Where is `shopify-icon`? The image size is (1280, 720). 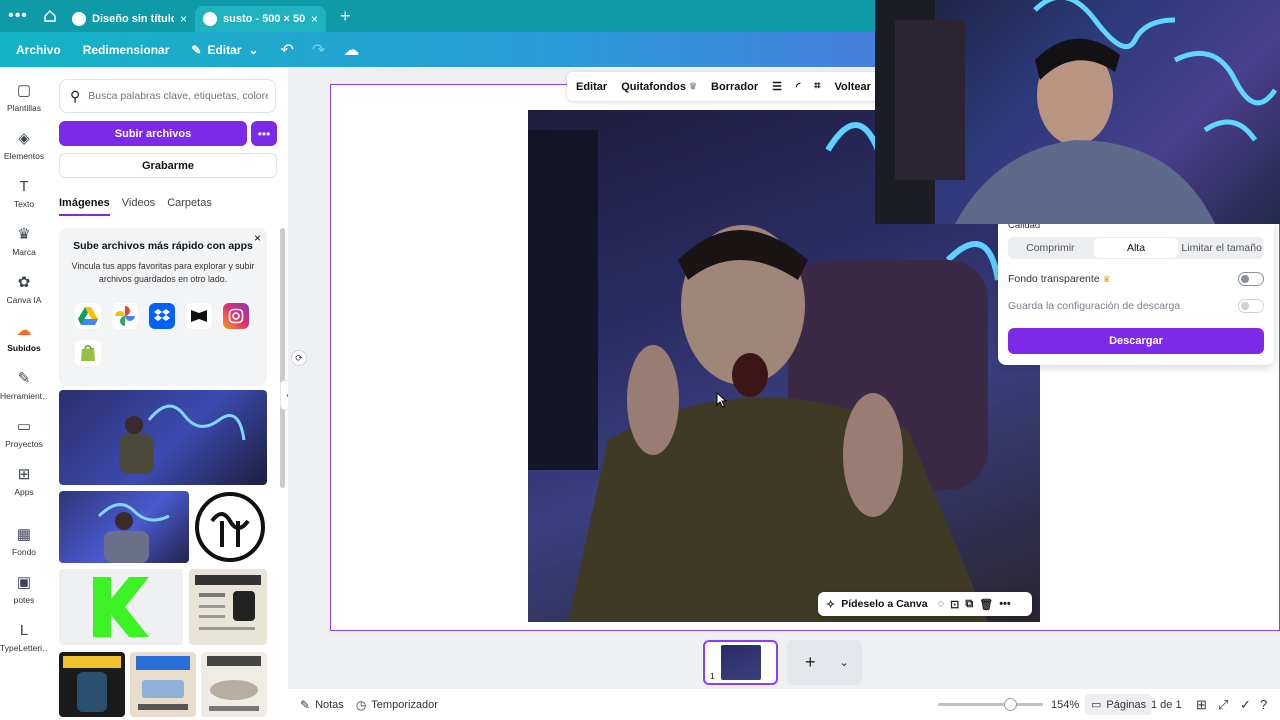 shopify-icon is located at coordinates (88, 353).